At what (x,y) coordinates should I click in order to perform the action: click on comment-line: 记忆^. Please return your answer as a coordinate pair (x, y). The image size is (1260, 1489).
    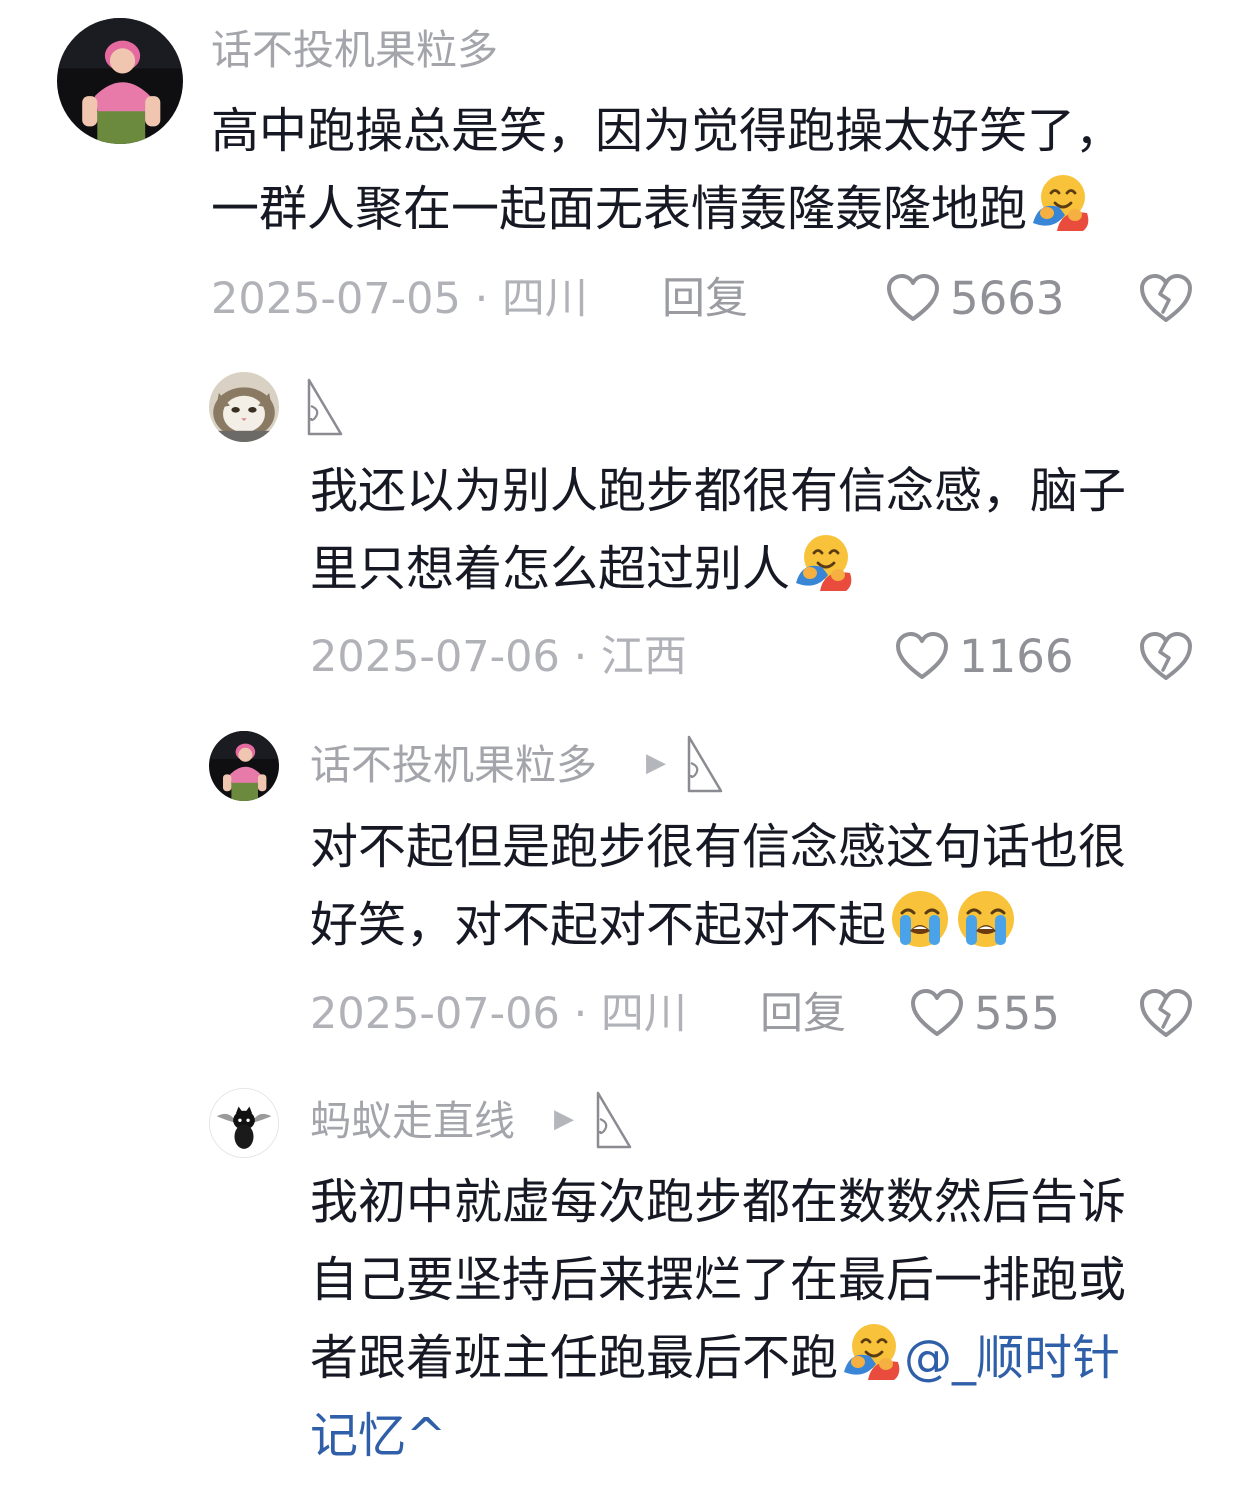
    Looking at the image, I should click on (718, 1436).